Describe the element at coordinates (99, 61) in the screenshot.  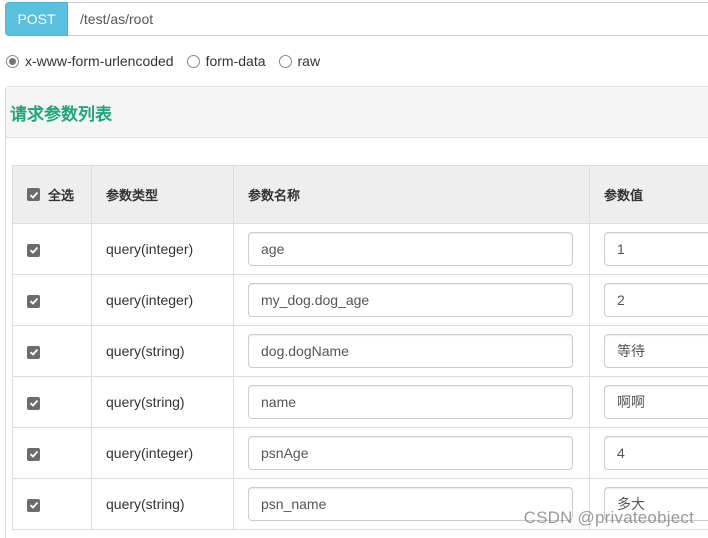
I see `radio-label: x-www-form-urlencoded` at that location.